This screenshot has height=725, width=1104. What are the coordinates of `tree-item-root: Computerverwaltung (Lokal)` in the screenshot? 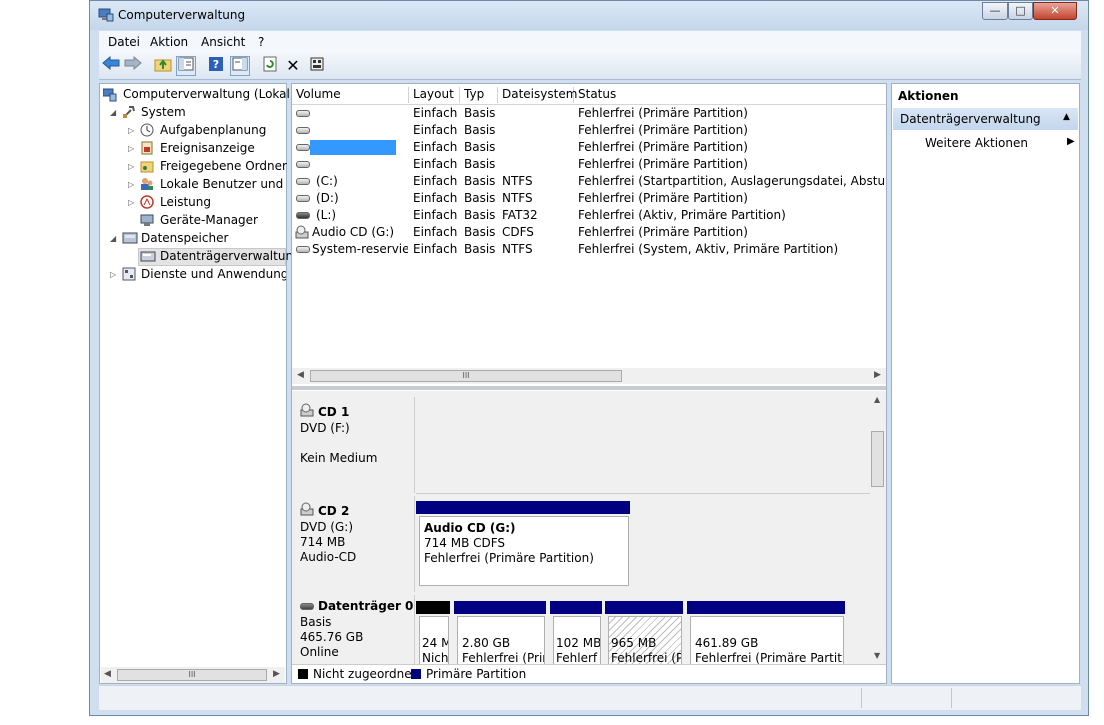 It's located at (209, 94).